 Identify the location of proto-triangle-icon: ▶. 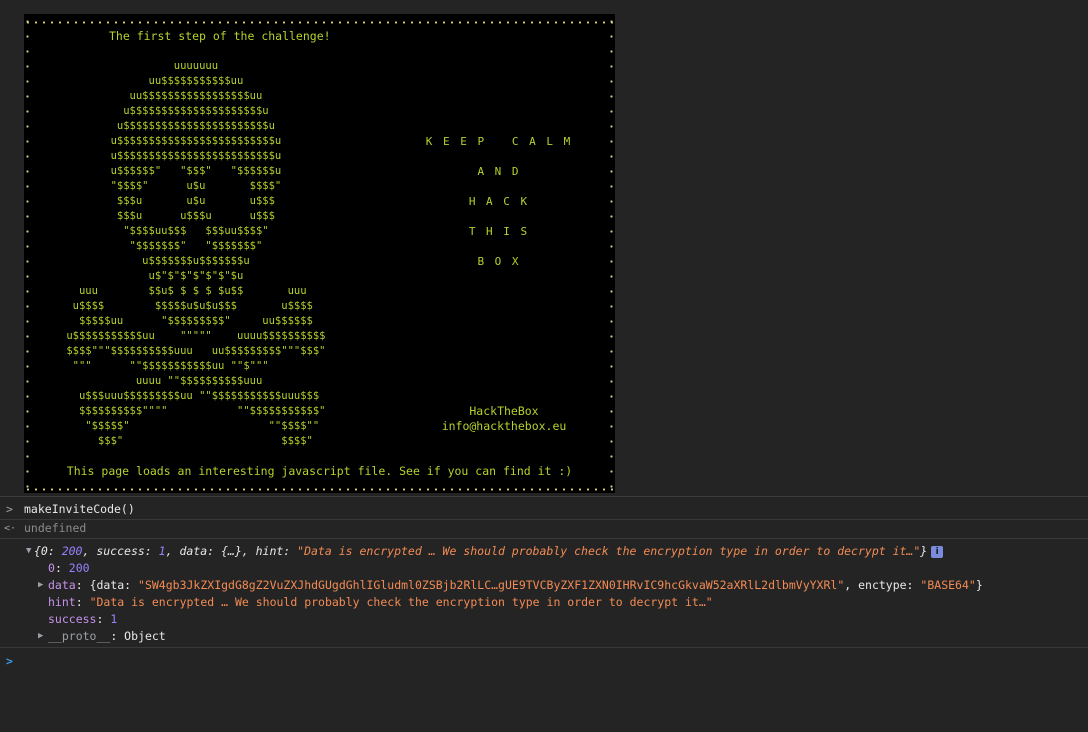
(40, 636).